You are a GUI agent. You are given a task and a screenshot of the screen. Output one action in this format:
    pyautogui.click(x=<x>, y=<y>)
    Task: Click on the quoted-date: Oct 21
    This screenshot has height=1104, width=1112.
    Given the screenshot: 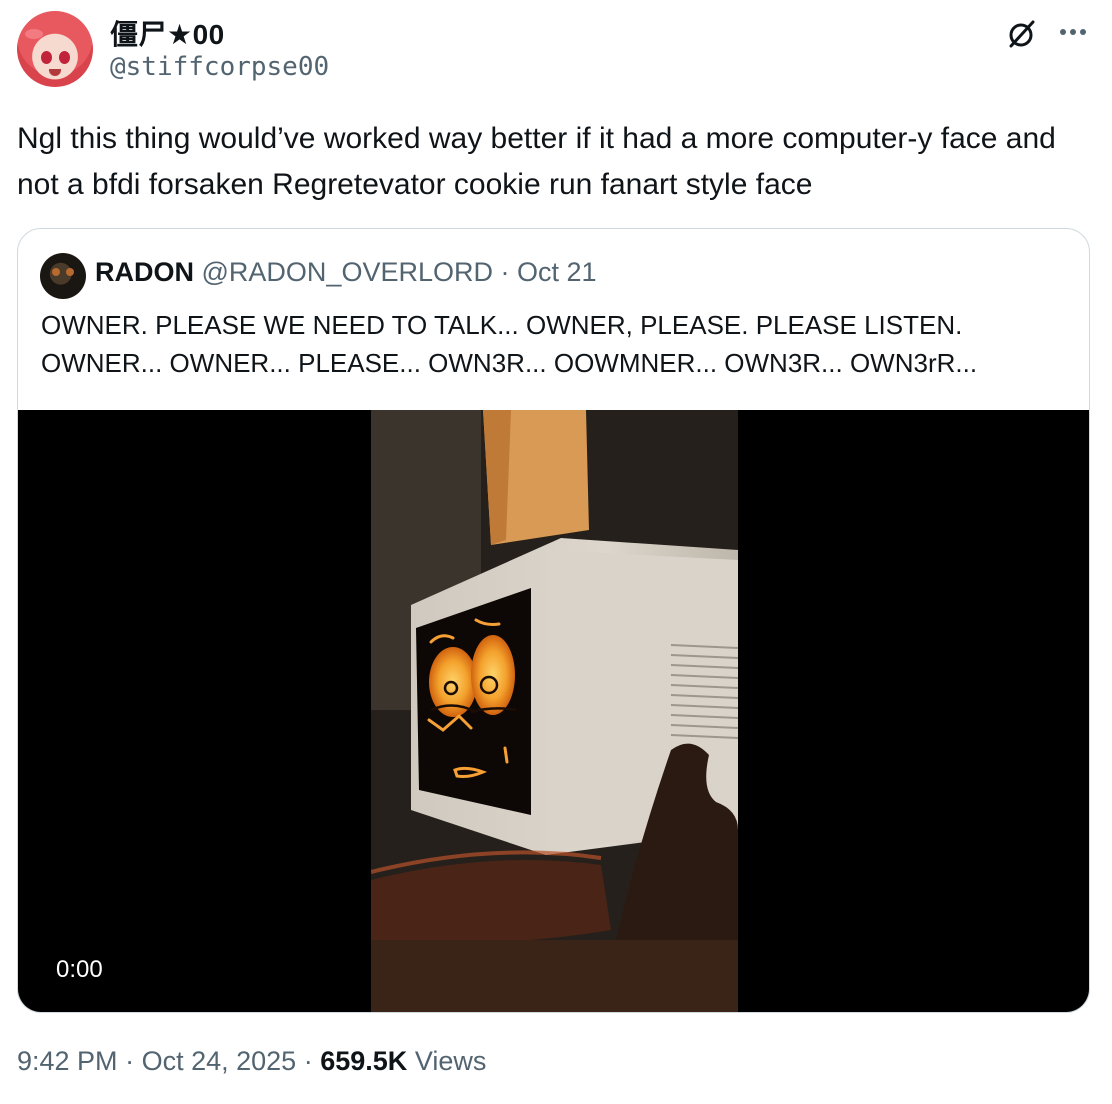 What is the action you would take?
    pyautogui.click(x=557, y=272)
    